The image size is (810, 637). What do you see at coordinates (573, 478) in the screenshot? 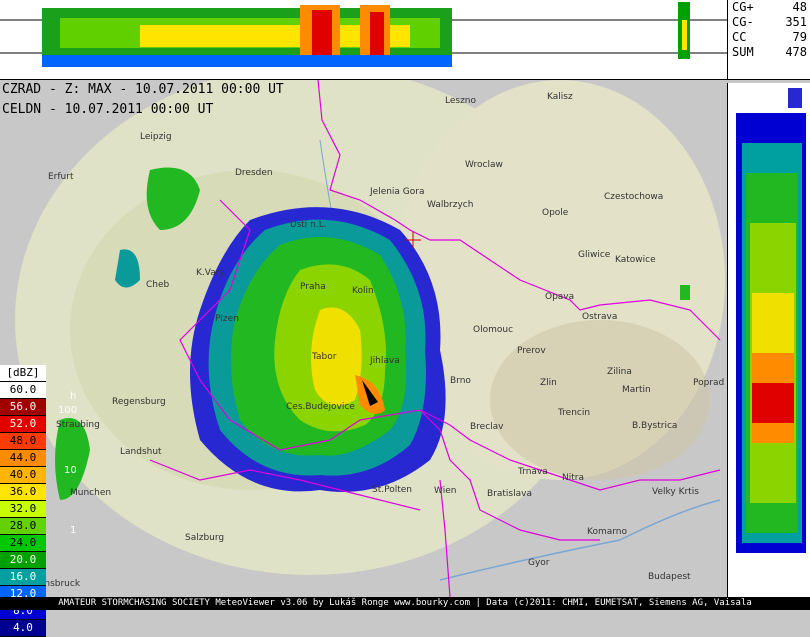
I see `city-label: Nitra` at bounding box center [573, 478].